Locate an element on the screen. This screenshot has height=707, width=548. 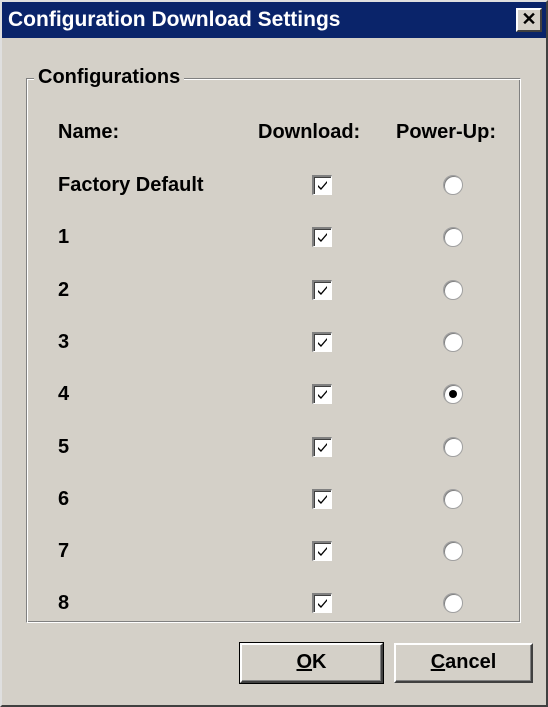
config-name-label: 7 is located at coordinates (64, 551).